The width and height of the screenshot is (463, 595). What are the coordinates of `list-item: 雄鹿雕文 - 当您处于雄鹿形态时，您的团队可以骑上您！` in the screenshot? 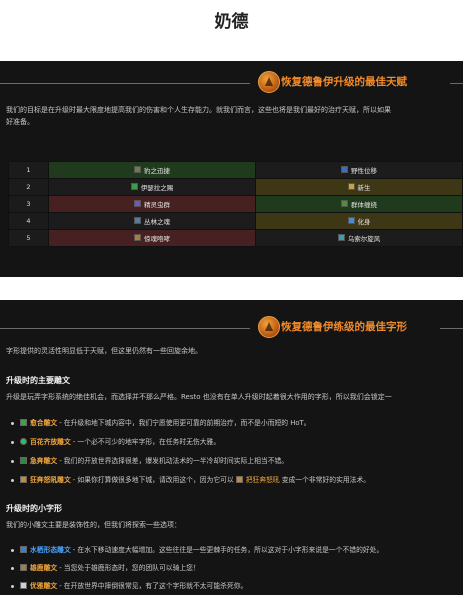 It's located at (110, 567).